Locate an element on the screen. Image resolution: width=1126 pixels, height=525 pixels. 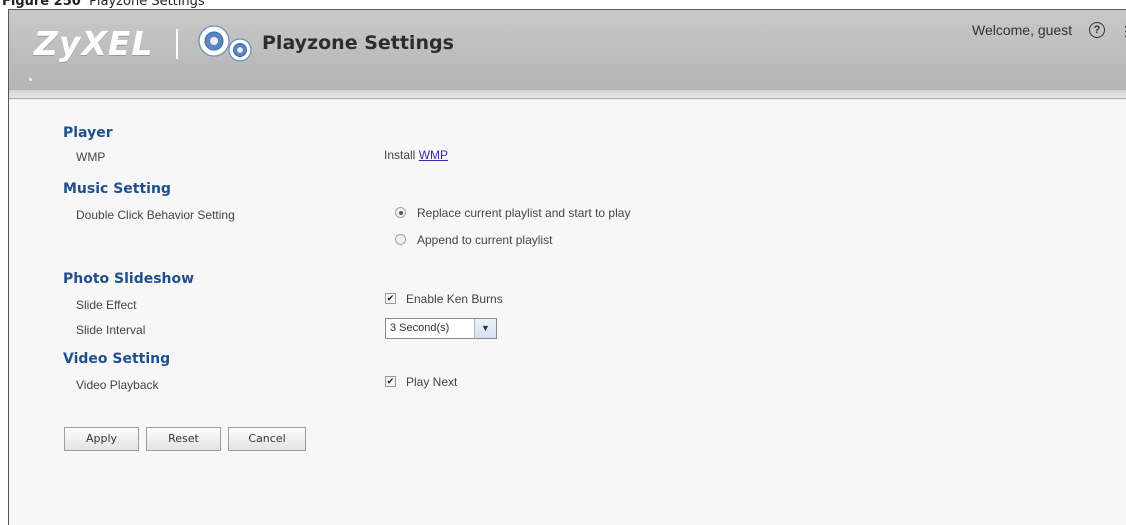
slide-interval-value: 3 Second(s) is located at coordinates (420, 328).